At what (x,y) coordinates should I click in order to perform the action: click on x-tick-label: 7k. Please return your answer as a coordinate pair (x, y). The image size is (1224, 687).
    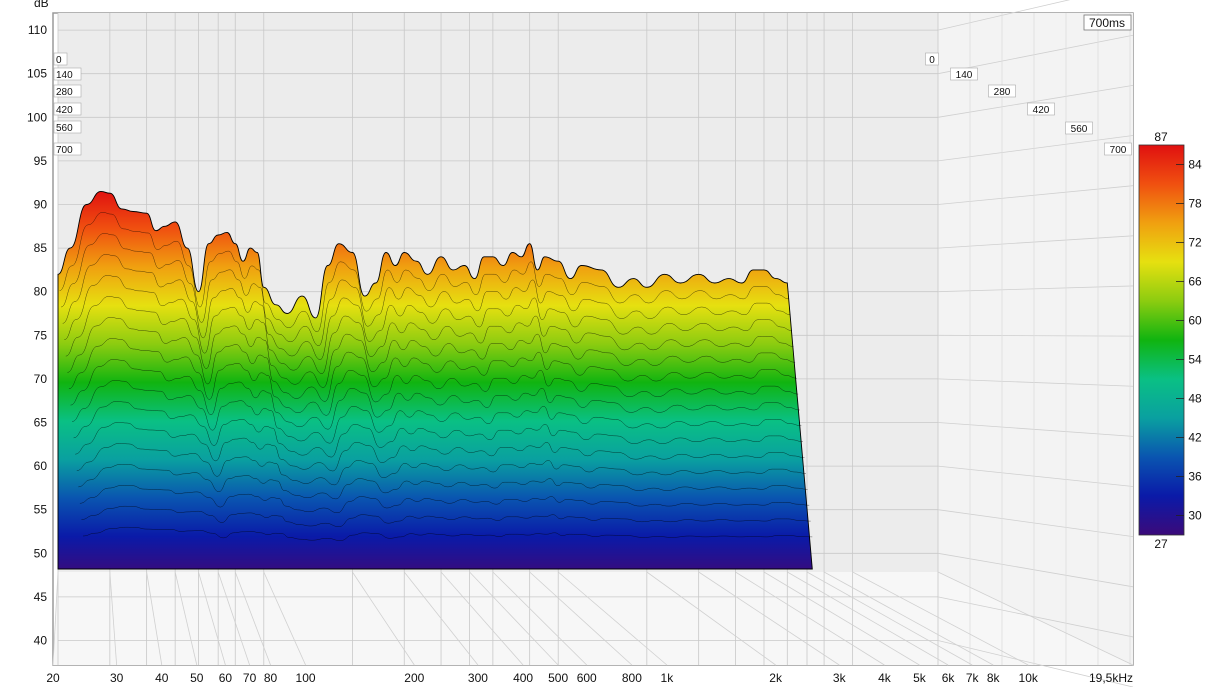
    Looking at the image, I should click on (973, 678).